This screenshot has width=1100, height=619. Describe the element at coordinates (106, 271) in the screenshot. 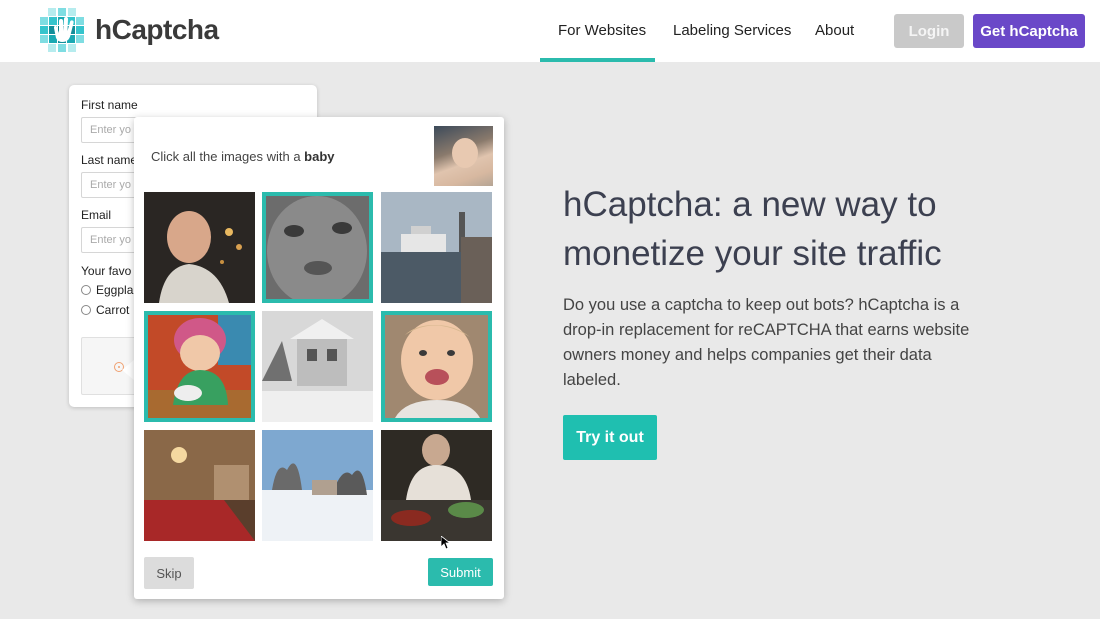

I see `favorite-label: Your favo` at that location.